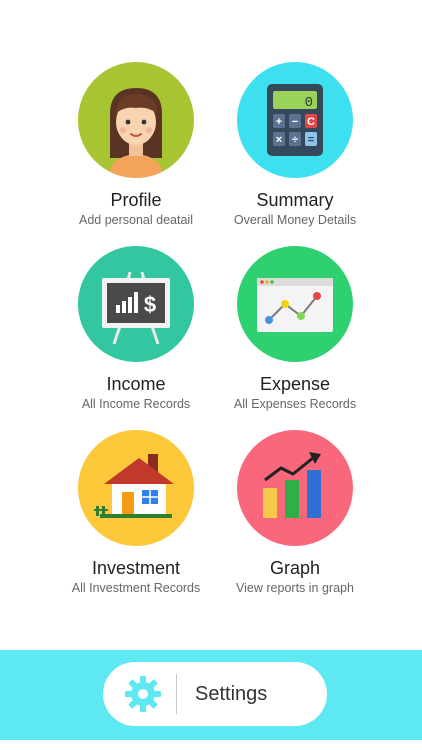 Image resolution: width=422 pixels, height=750 pixels. What do you see at coordinates (292, 485) in the screenshot?
I see `bar-graph-arrow-icon` at bounding box center [292, 485].